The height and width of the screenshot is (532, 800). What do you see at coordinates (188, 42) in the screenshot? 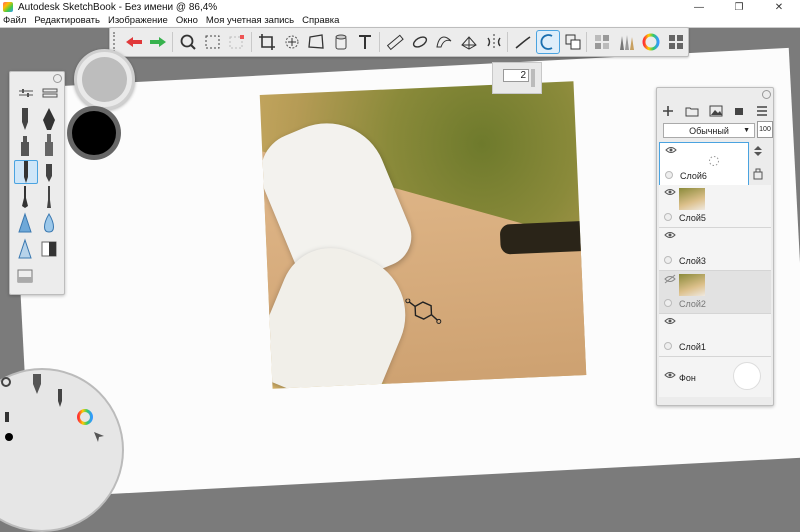
I see `zoom-icon` at bounding box center [188, 42].